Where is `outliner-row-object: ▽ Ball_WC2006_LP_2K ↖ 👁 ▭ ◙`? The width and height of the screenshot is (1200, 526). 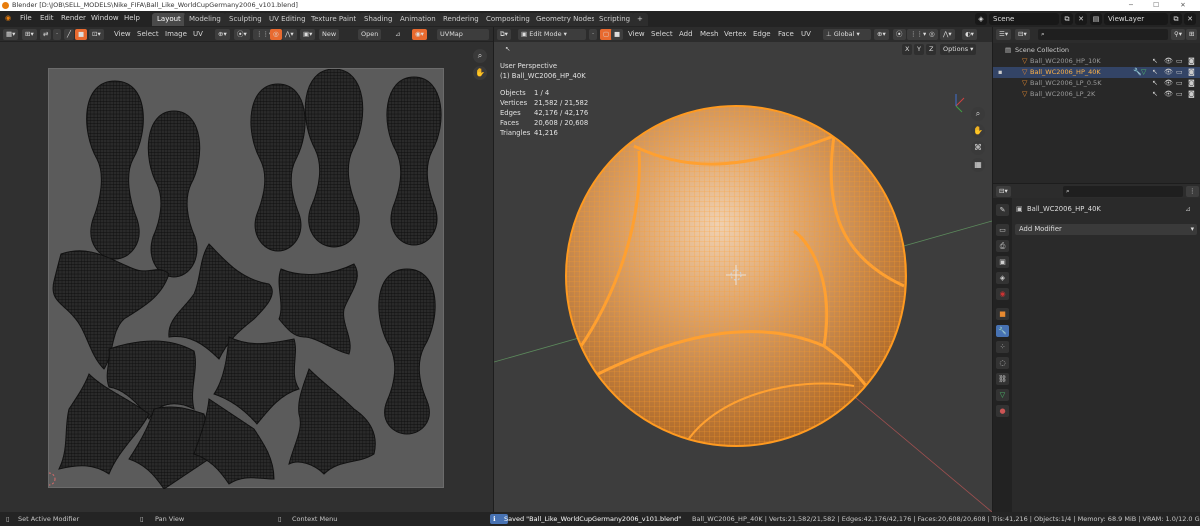 outliner-row-object: ▽ Ball_WC2006_LP_2K ↖ 👁 ▭ ◙ is located at coordinates (1096, 94).